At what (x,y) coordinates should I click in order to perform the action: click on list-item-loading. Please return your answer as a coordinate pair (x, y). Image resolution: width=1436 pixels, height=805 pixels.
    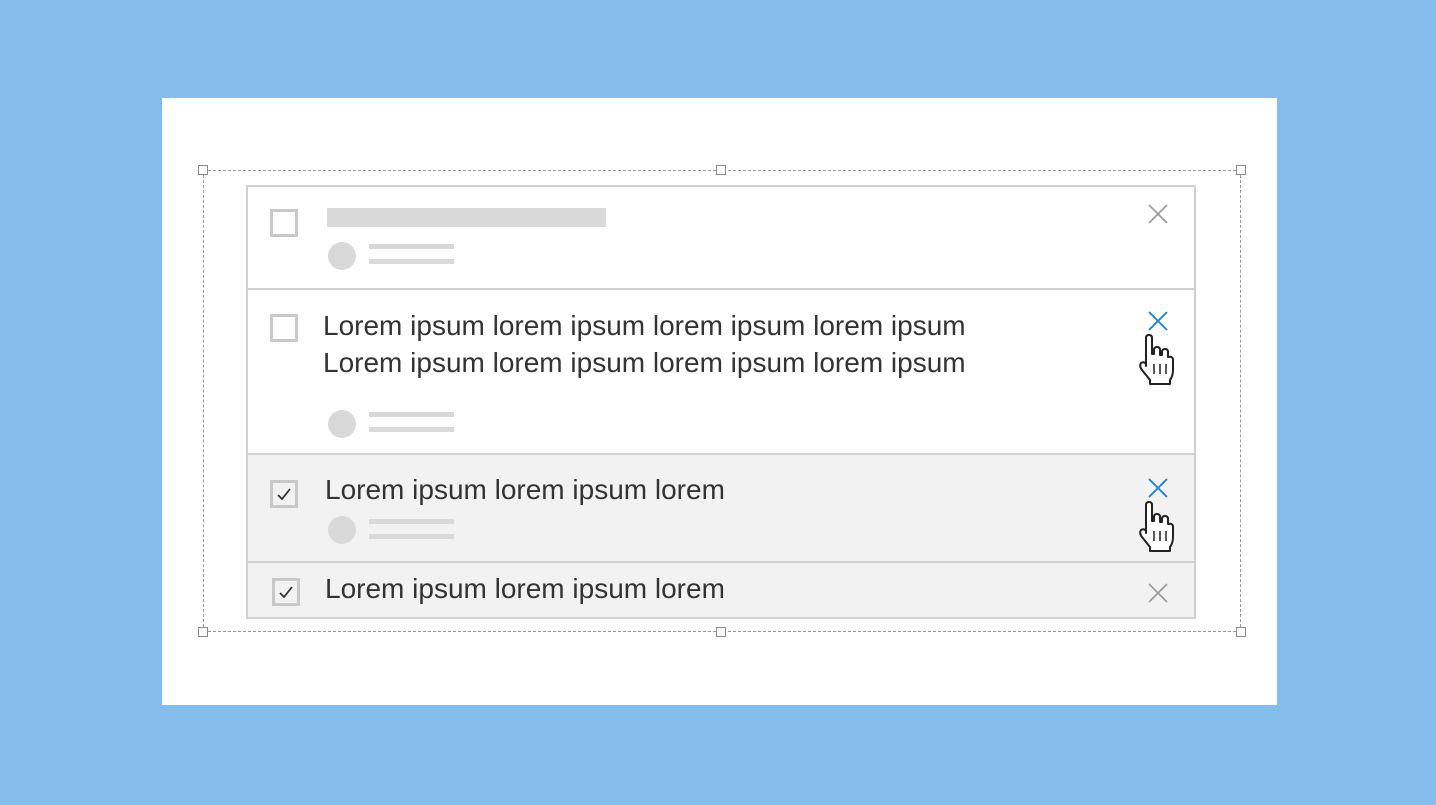
    Looking at the image, I should click on (721, 238).